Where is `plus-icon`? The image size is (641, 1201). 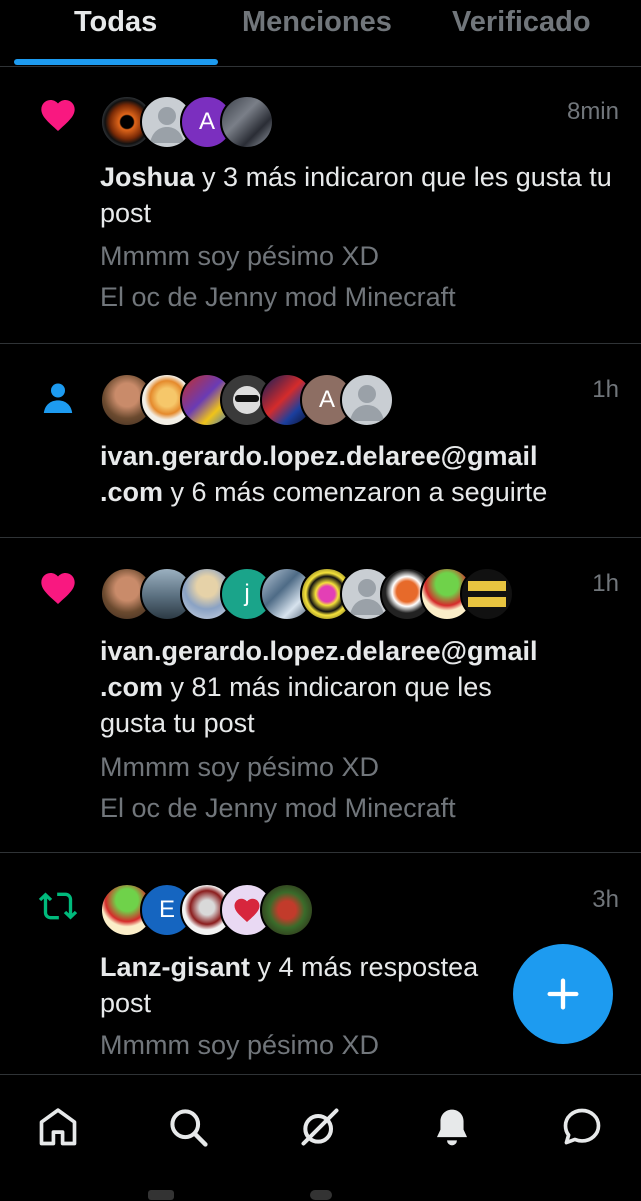
plus-icon is located at coordinates (563, 994).